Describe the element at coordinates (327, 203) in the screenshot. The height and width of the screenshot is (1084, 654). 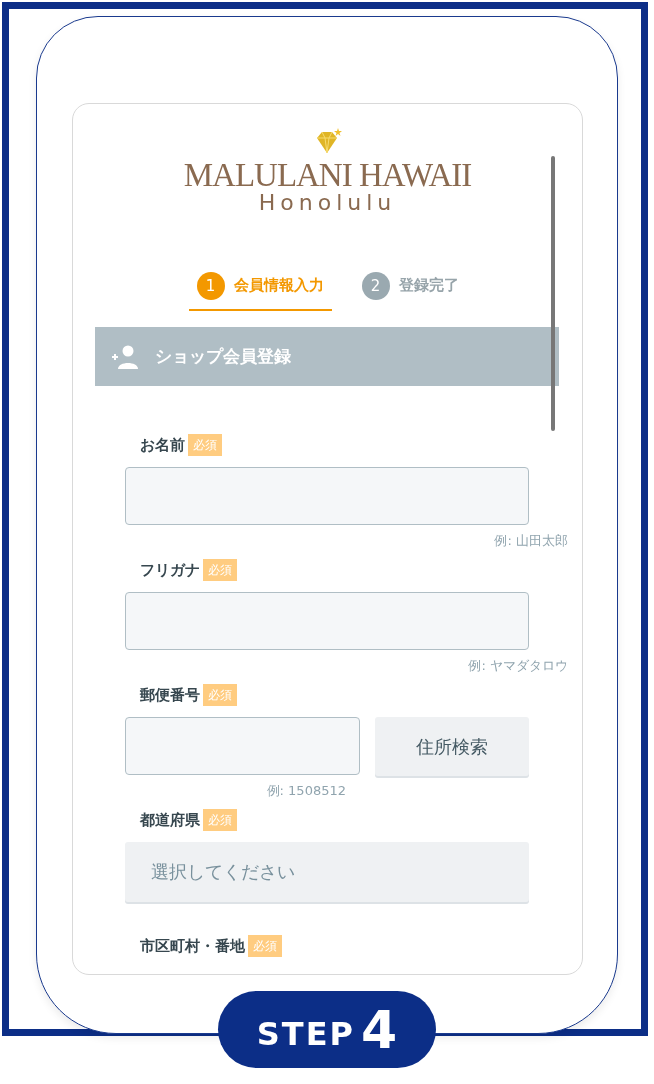
I see `logo-subtitle: Honolulu` at that location.